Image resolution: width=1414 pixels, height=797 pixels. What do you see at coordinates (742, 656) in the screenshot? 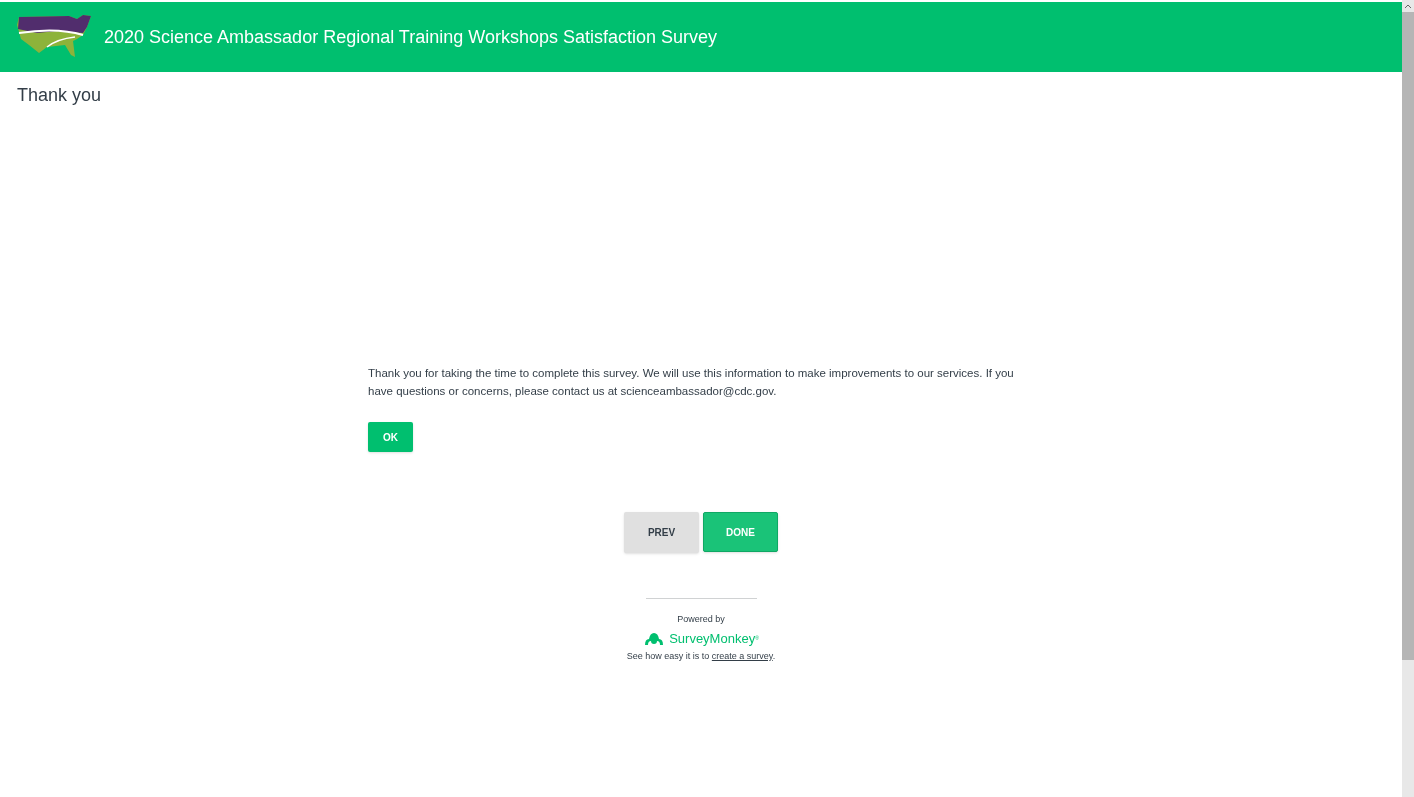
I see `create-survey-link: create a survey` at bounding box center [742, 656].